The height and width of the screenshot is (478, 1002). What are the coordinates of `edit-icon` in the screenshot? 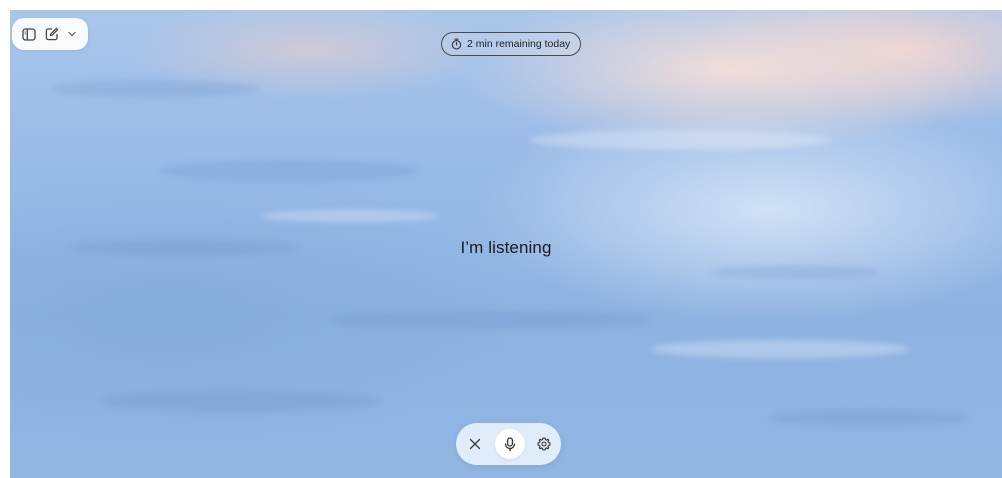 It's located at (52, 34).